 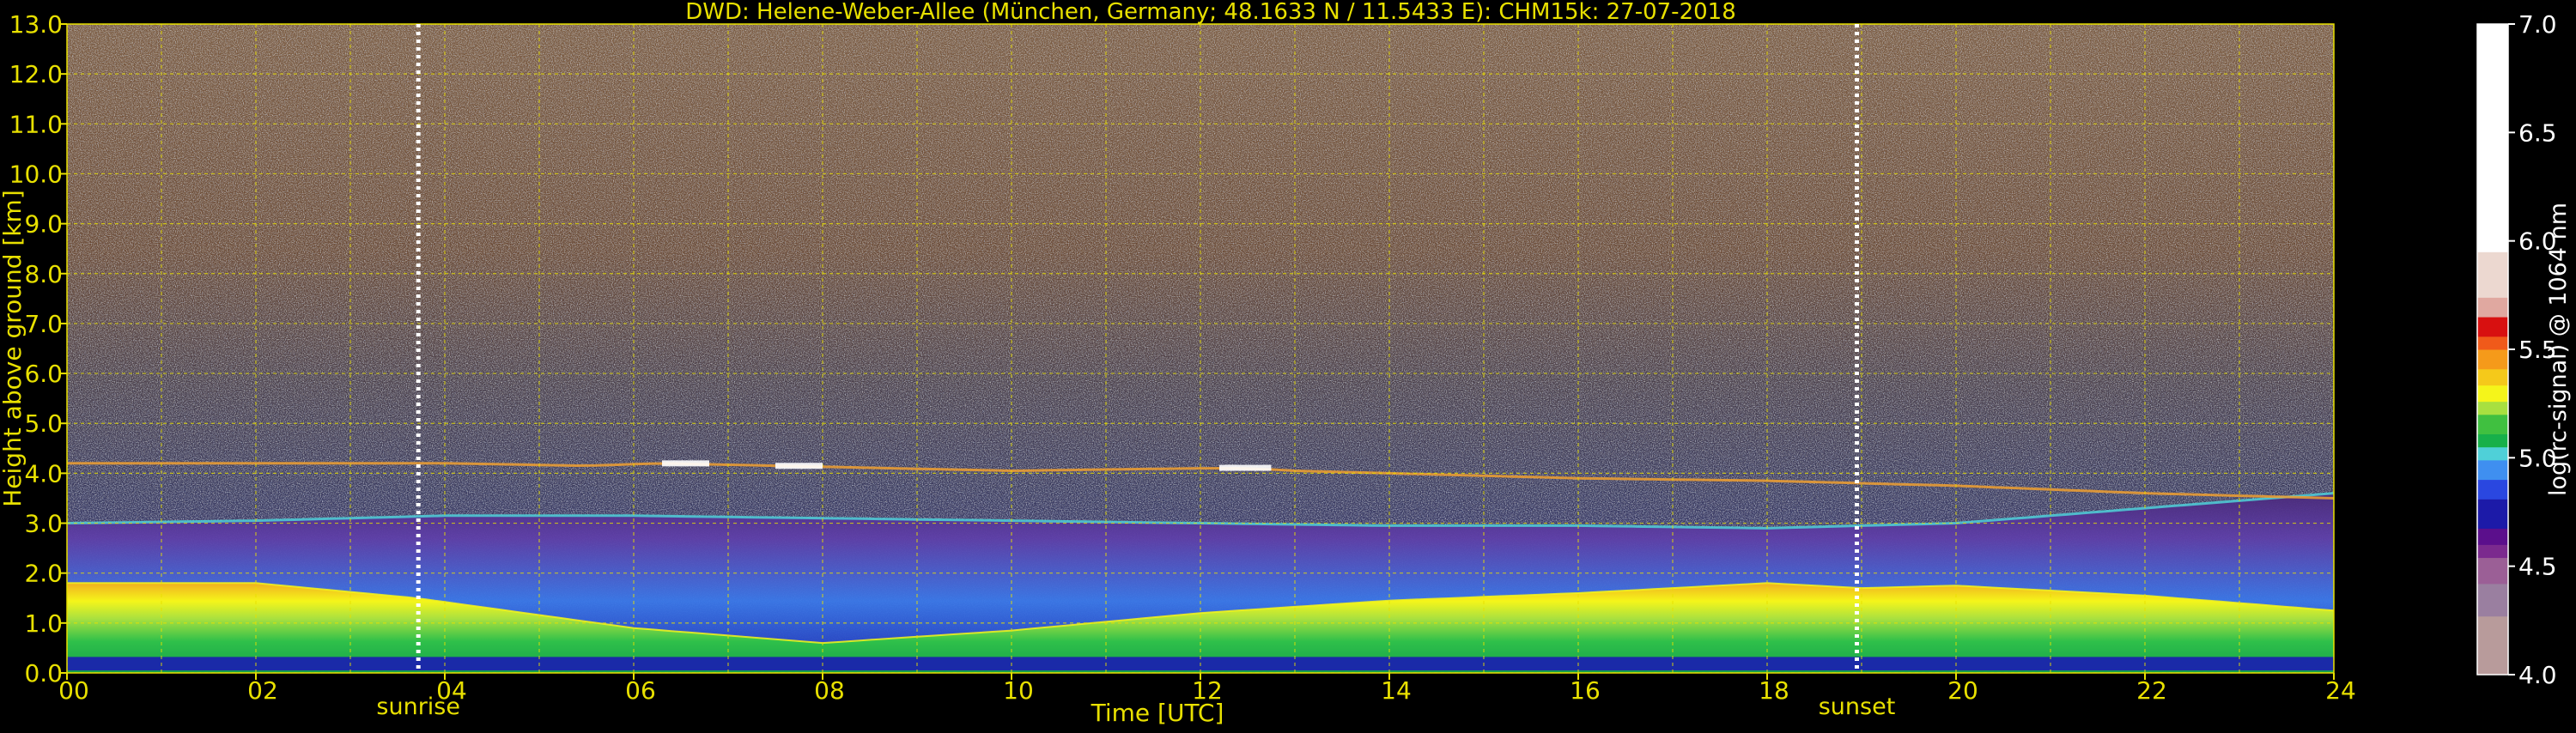 What do you see at coordinates (74, 690) in the screenshot?
I see `x-tick-label: 00` at bounding box center [74, 690].